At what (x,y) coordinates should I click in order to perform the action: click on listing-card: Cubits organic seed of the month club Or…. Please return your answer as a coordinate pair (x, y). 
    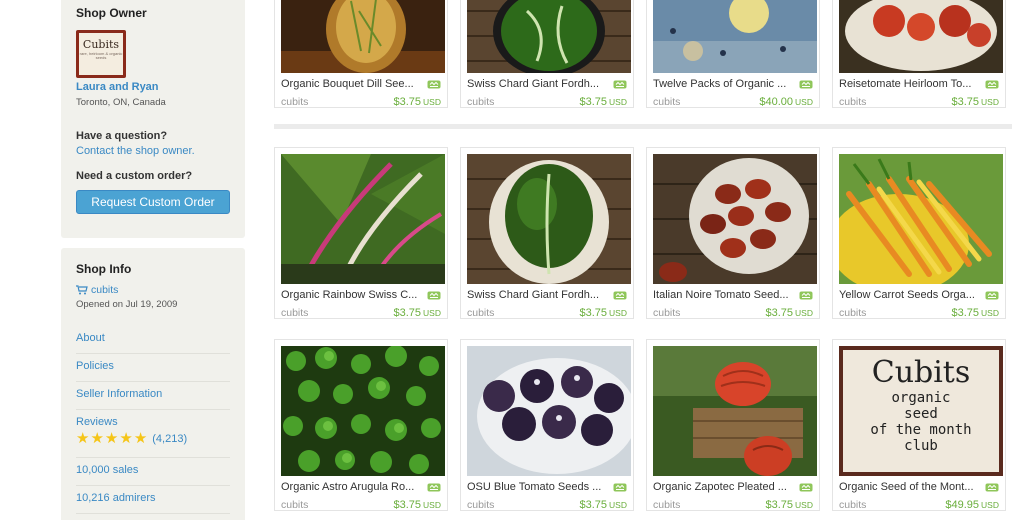
    Looking at the image, I should click on (919, 425).